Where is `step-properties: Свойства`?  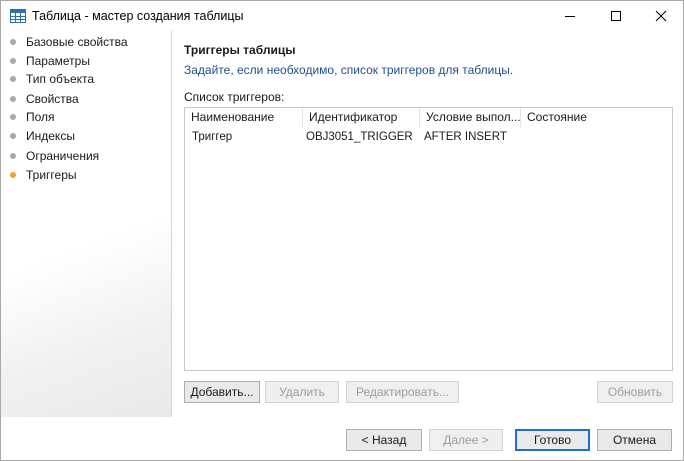 step-properties: Свойства is located at coordinates (44, 99).